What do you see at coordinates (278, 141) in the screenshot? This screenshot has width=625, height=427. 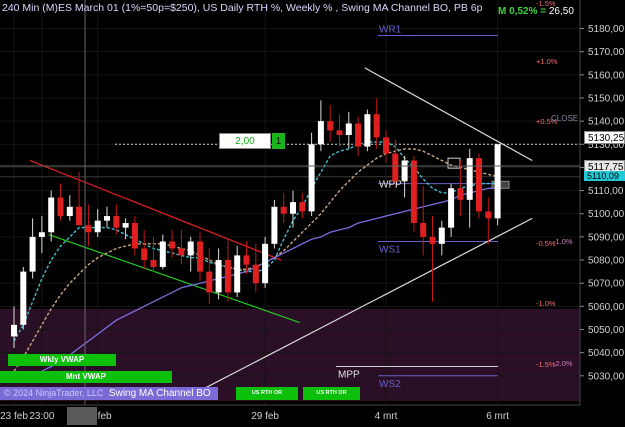 I see `order-qty-button: 1` at bounding box center [278, 141].